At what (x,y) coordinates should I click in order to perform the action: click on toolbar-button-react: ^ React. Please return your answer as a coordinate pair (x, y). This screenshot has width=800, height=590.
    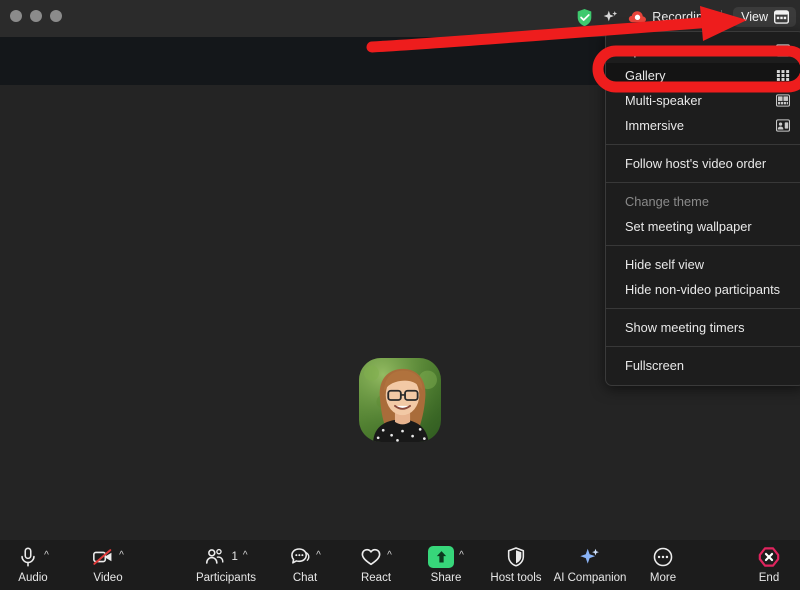
    Looking at the image, I should click on (376, 564).